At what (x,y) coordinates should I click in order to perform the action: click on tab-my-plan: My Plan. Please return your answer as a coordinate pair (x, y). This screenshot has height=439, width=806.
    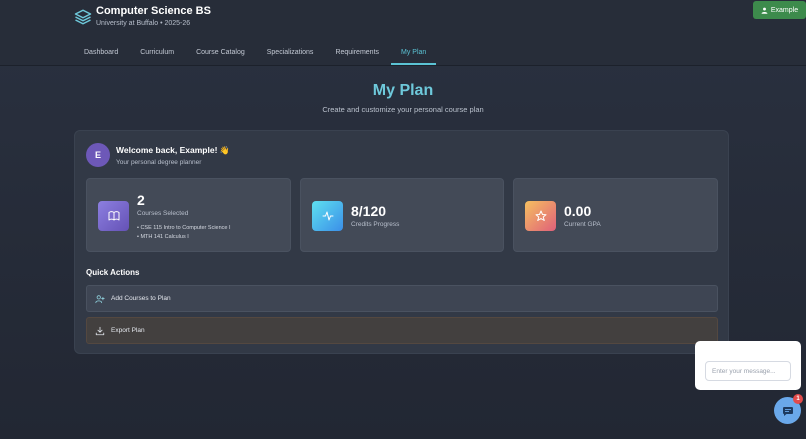
    Looking at the image, I should click on (414, 54).